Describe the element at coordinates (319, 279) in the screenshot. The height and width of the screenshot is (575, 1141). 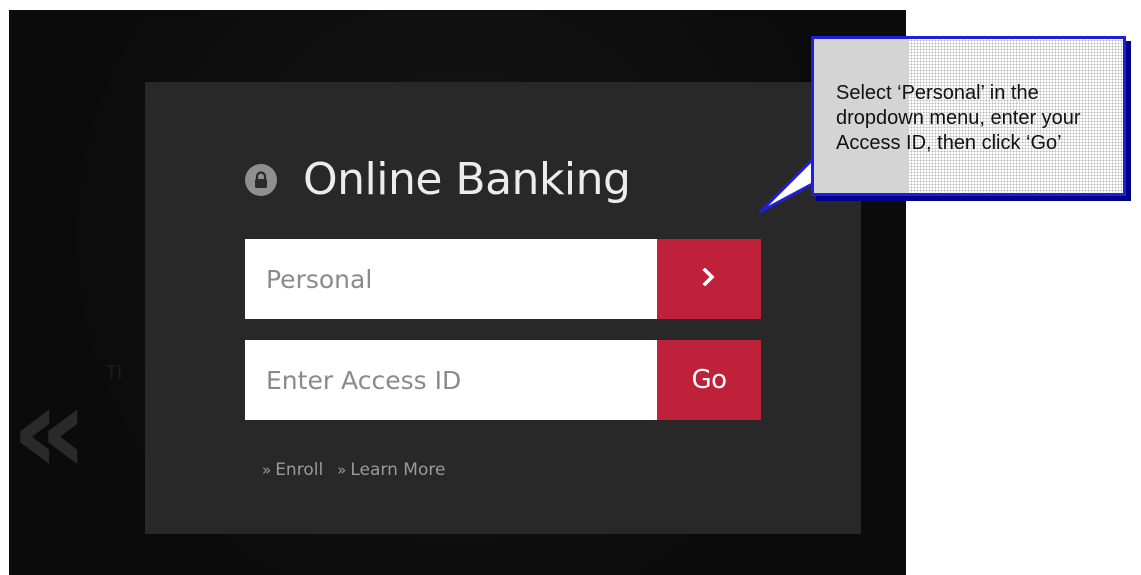
I see `account-type-selected: Personal` at that location.